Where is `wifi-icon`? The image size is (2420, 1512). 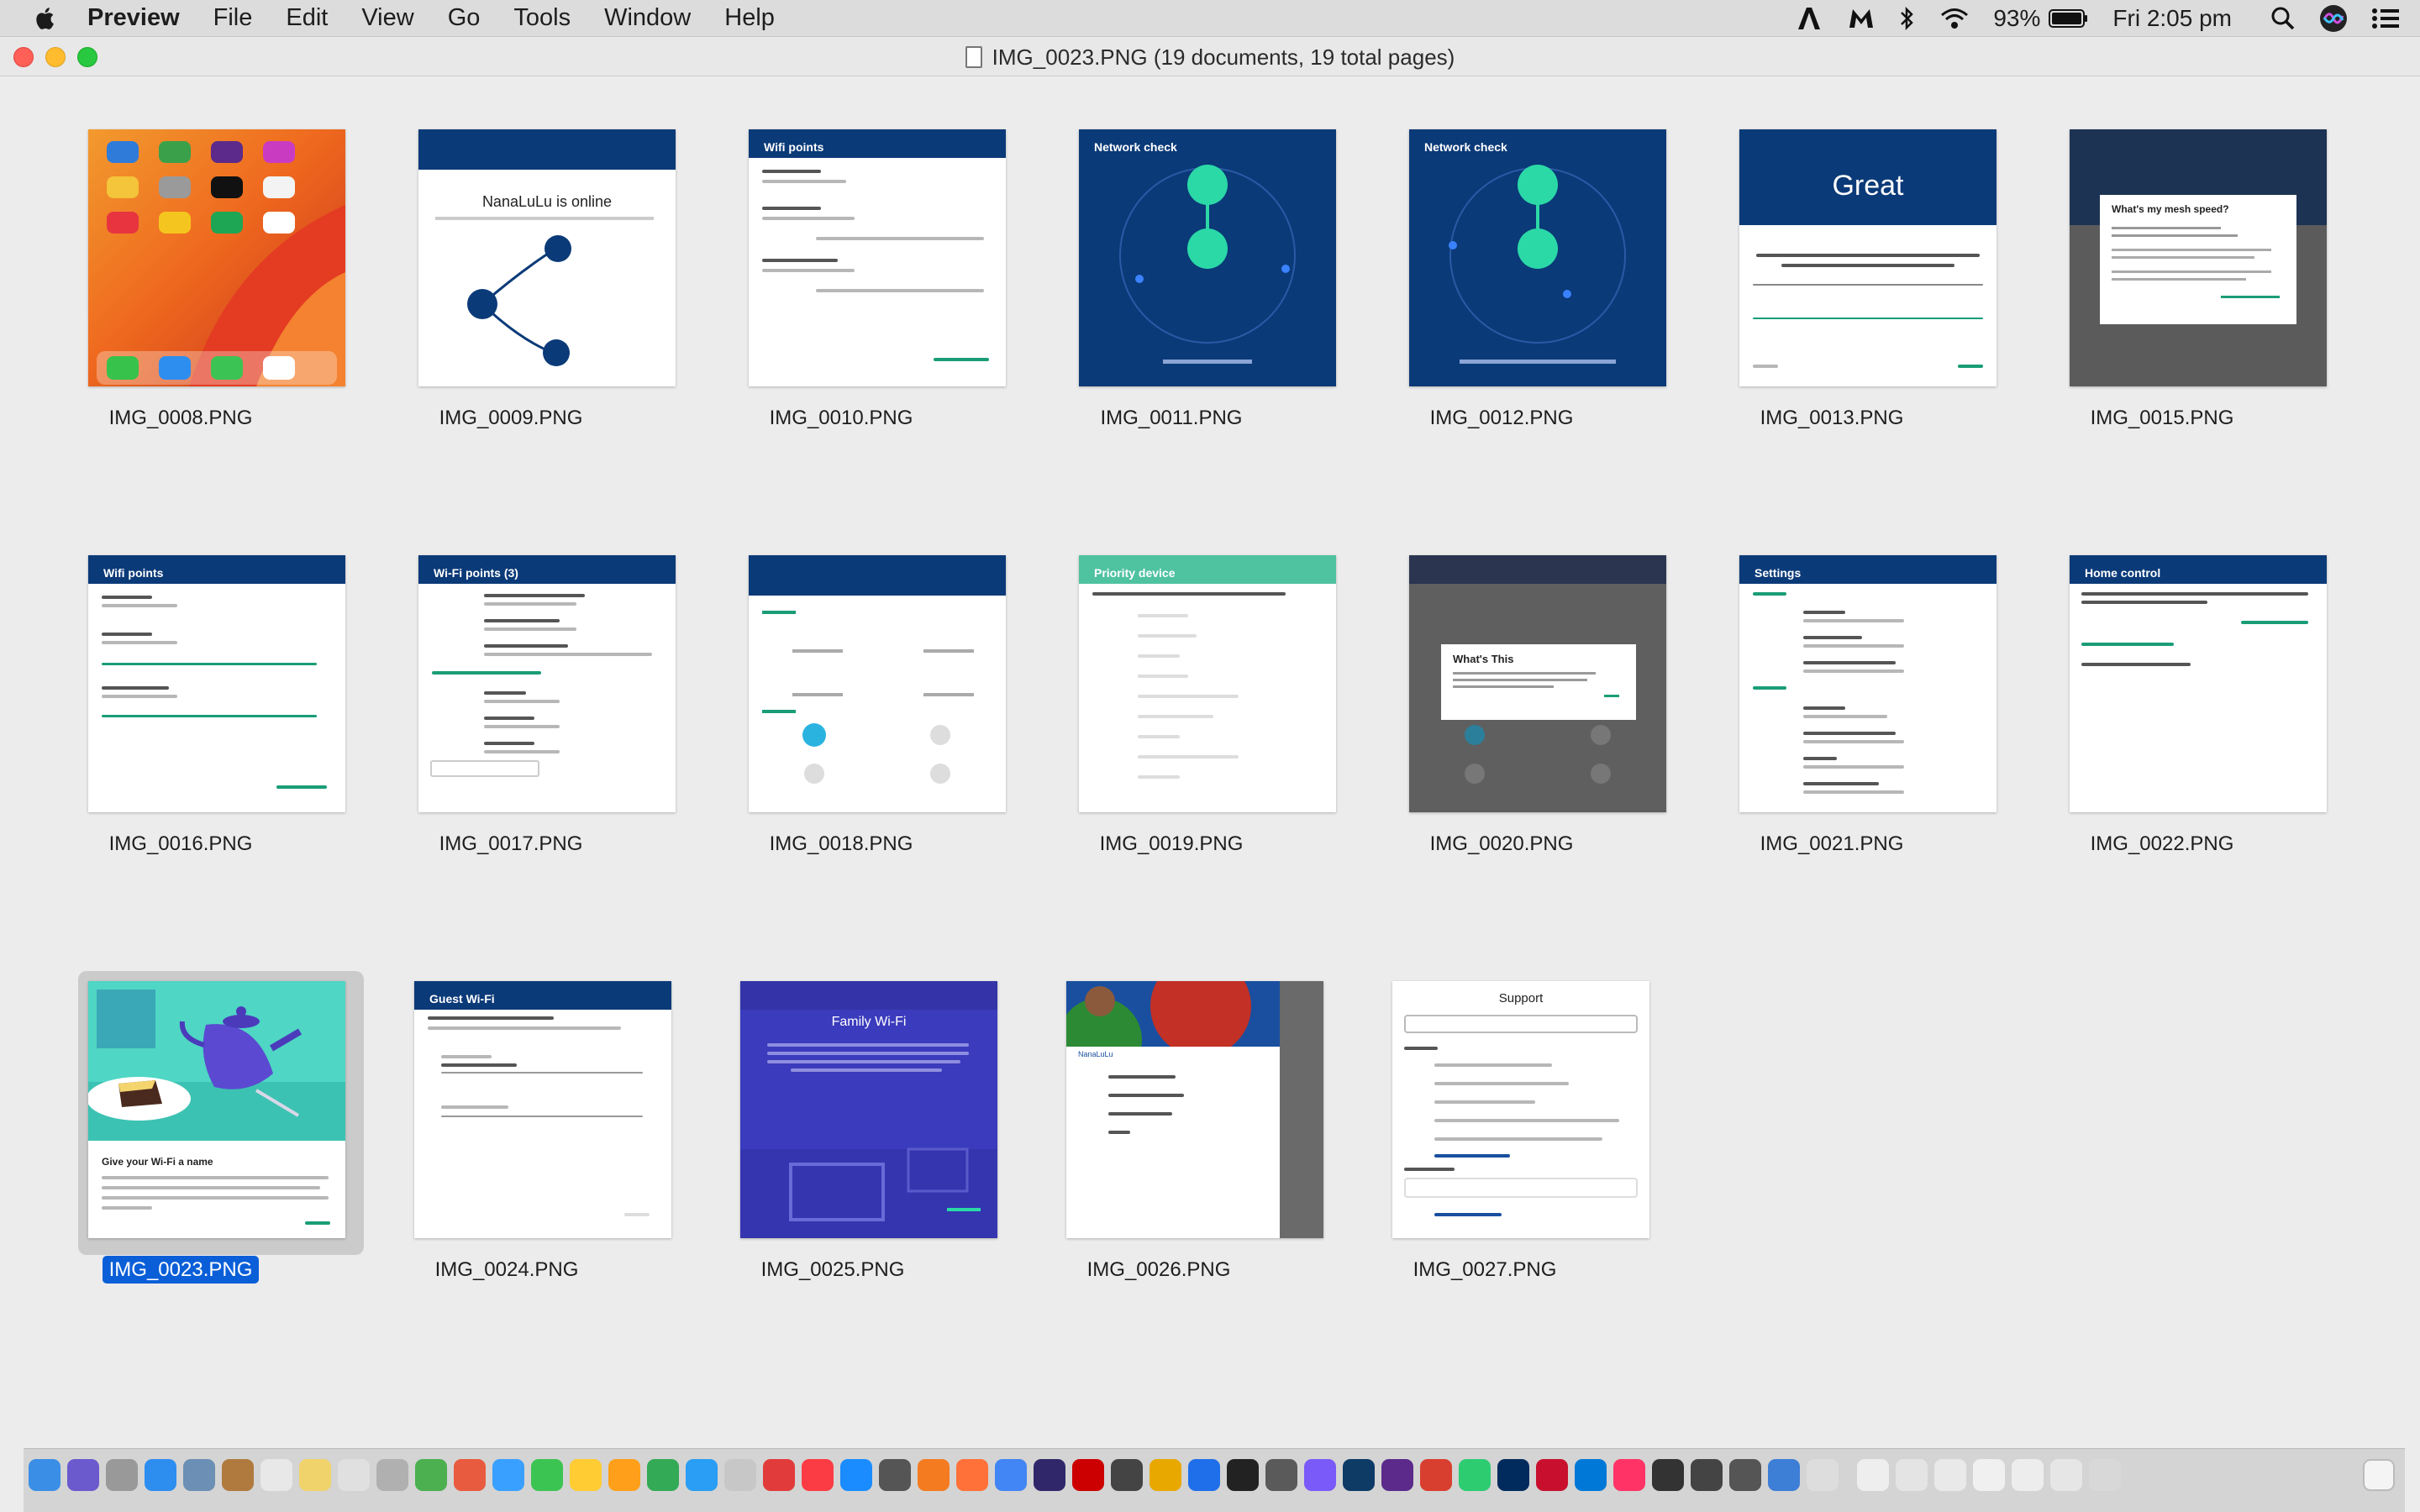 wifi-icon is located at coordinates (1954, 18).